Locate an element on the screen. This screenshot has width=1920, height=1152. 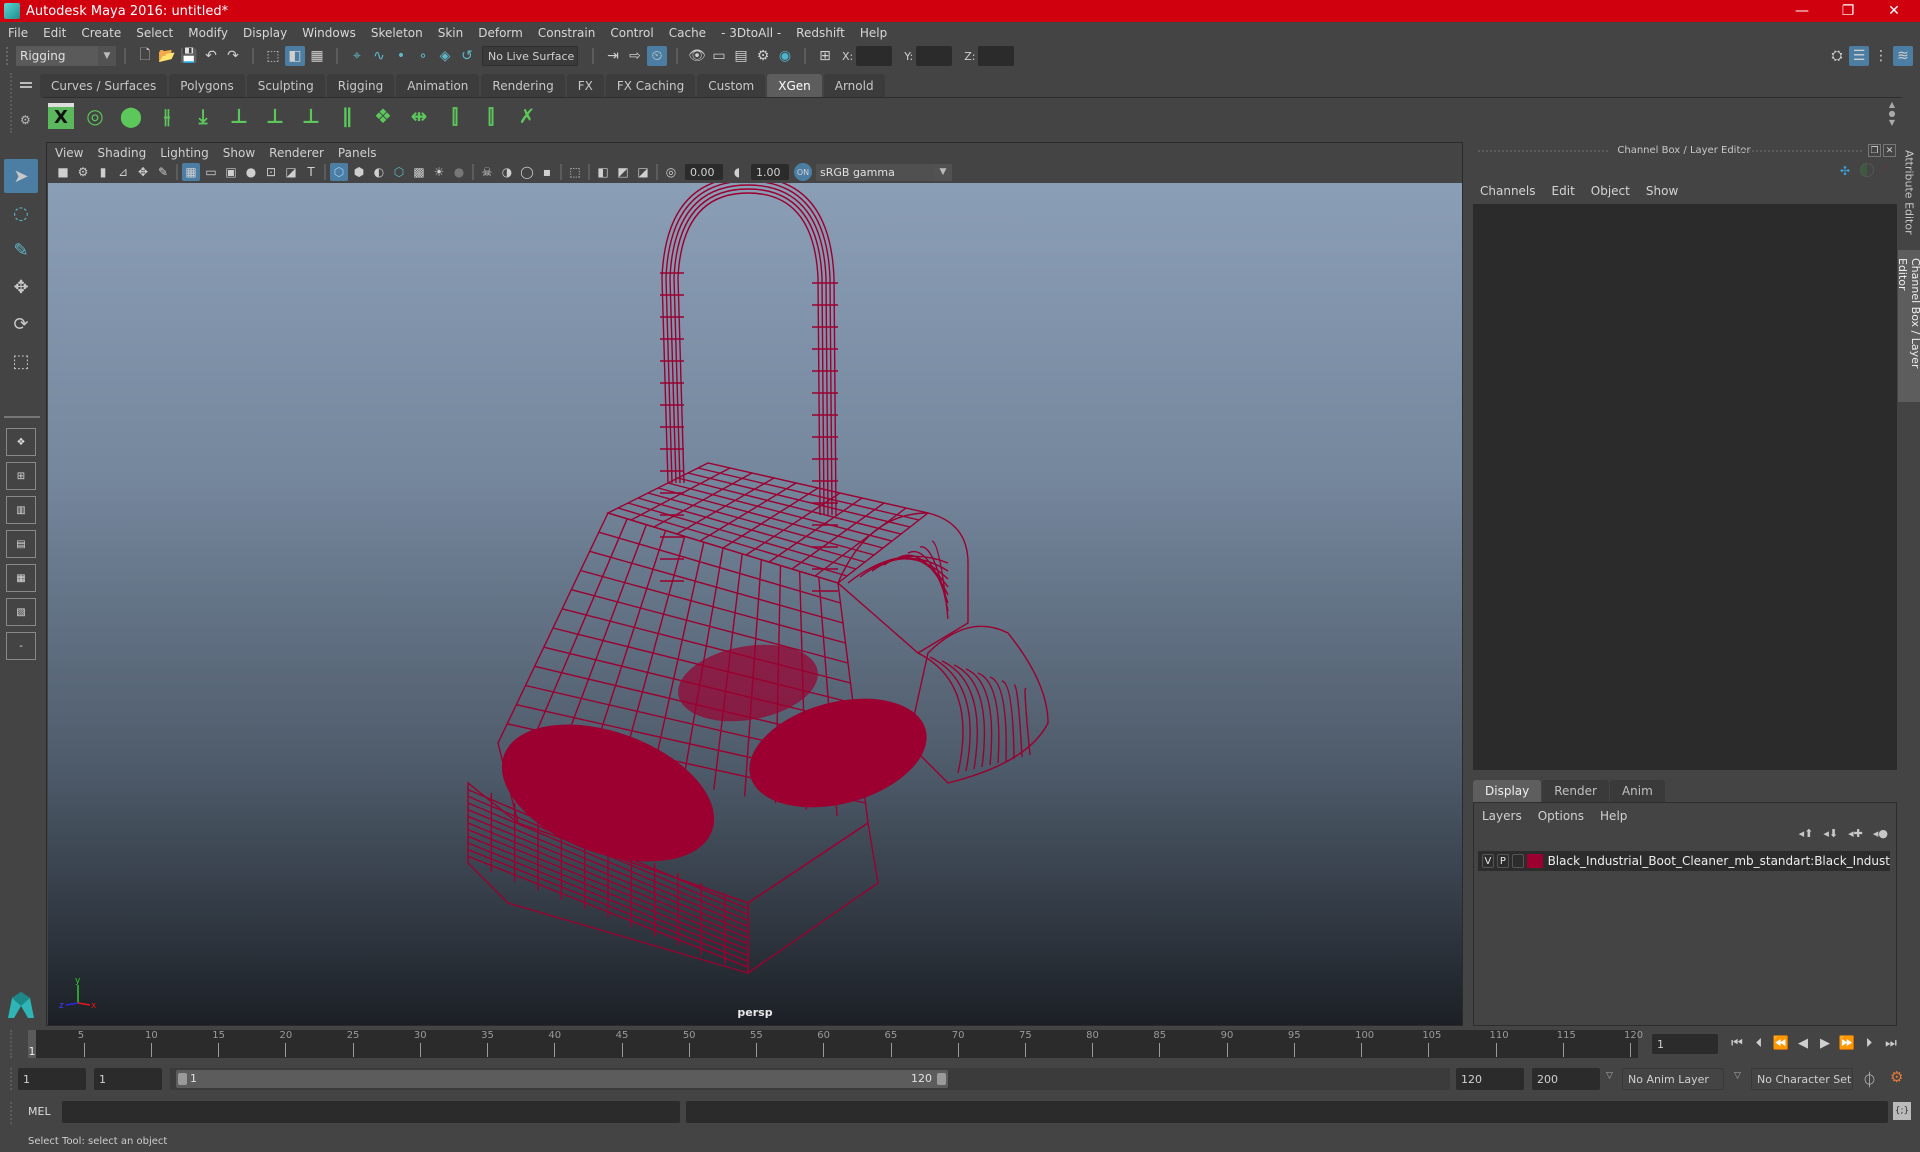
rotate-tool-icon: ⟳ is located at coordinates (21, 324).